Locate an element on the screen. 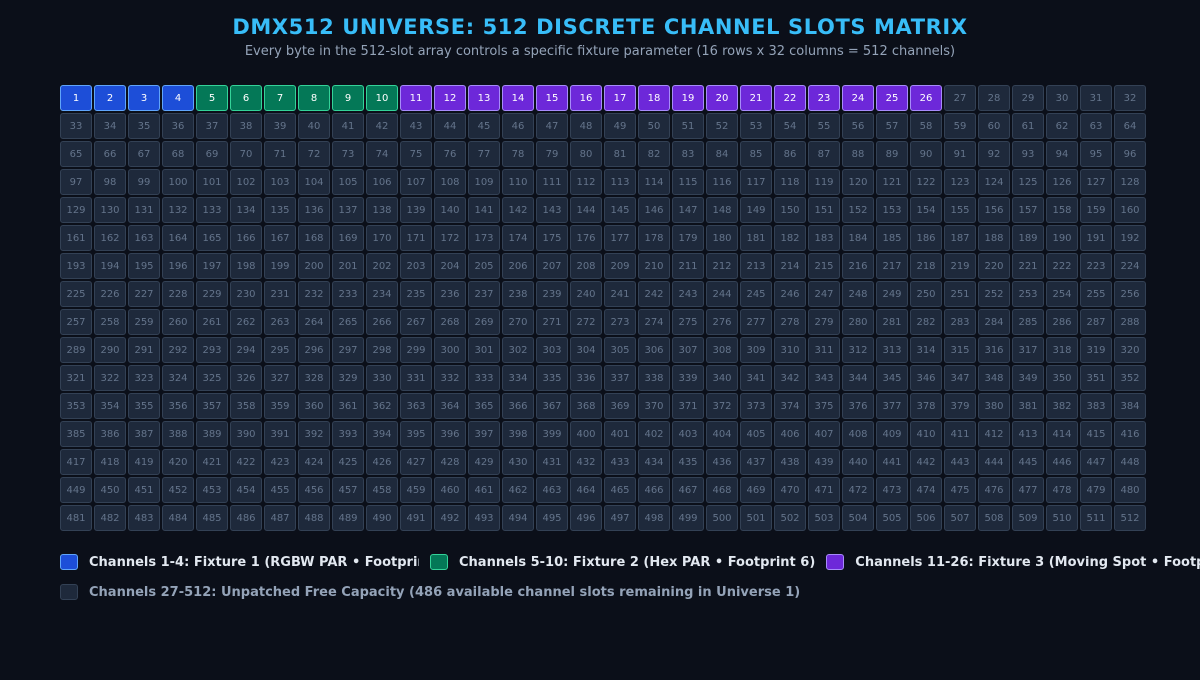 This screenshot has width=1200, height=680. channel-slot-unpatched: 497 is located at coordinates (620, 518).